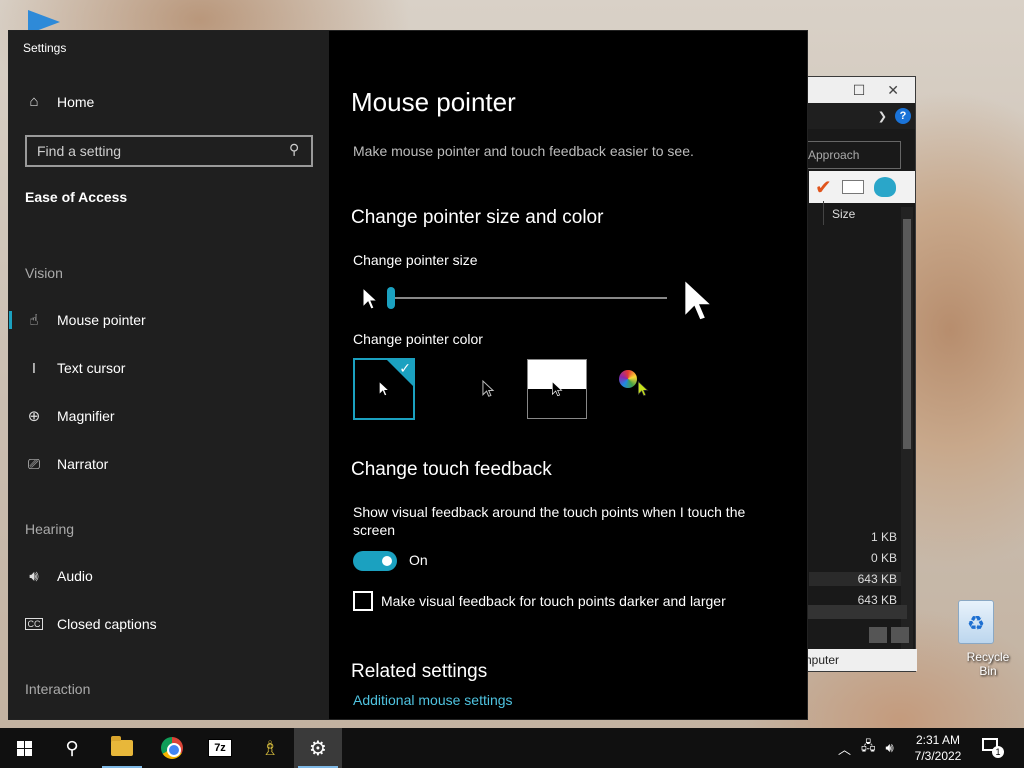 The width and height of the screenshot is (1024, 768). Describe the element at coordinates (418, 560) in the screenshot. I see `toggle-state-label: On` at that location.